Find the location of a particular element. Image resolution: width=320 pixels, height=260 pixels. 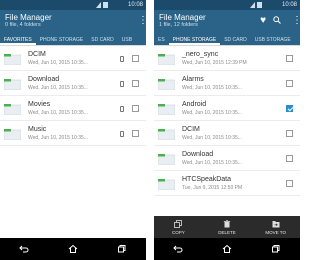

item-name: HTCSpeakData is located at coordinates (207, 179).